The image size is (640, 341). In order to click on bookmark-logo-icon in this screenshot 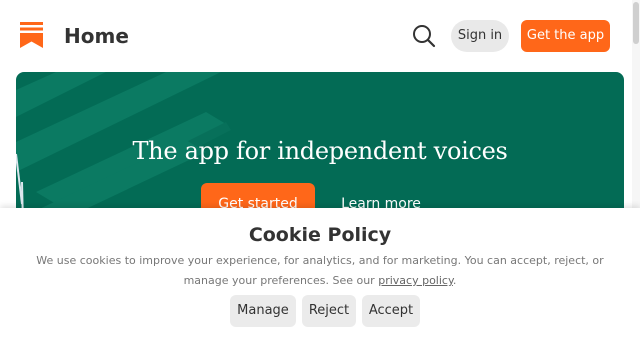, I will do `click(31, 35)`.